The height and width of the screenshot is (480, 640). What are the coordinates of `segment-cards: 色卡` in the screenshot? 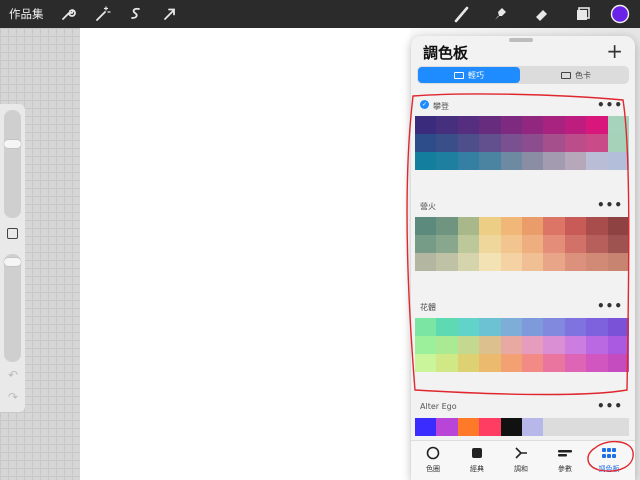 It's located at (576, 75).